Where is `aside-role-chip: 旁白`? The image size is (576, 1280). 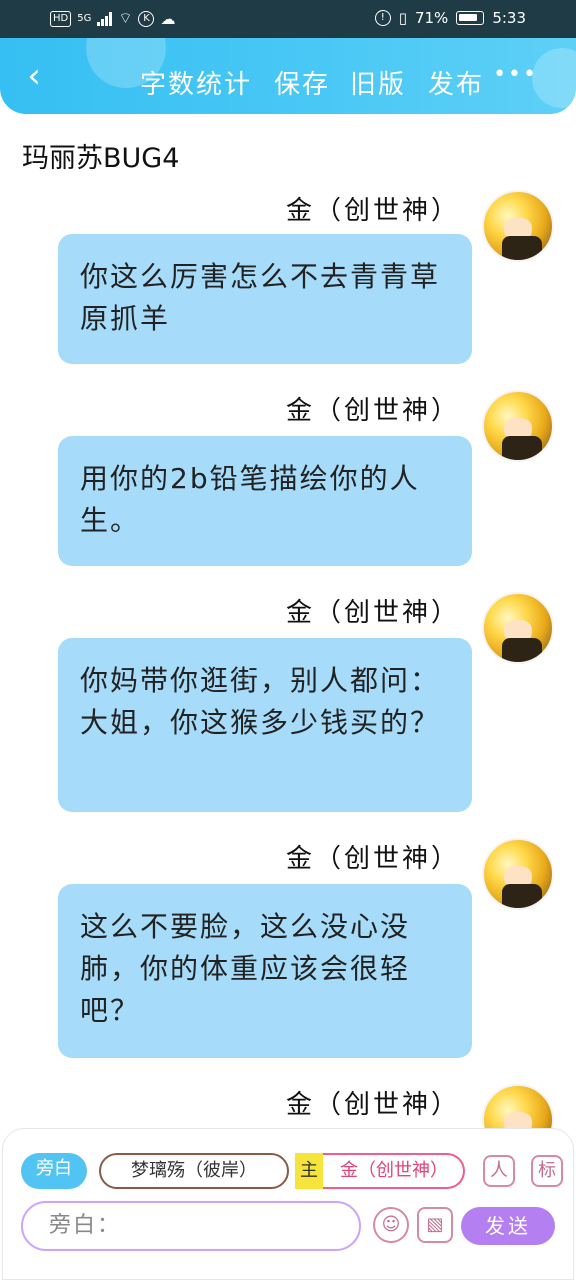 aside-role-chip: 旁白 is located at coordinates (54, 1171).